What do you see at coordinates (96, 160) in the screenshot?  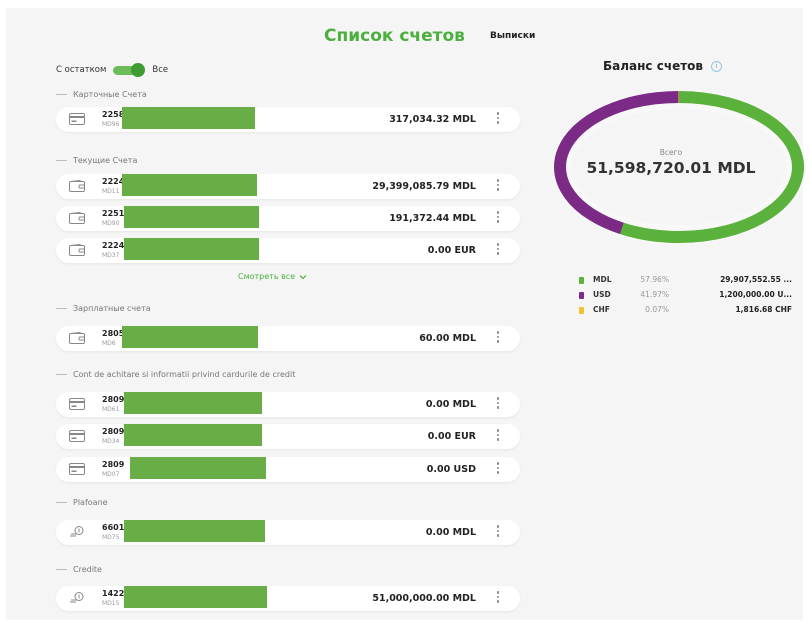 I see `section-title-current-accounts: Текущие Счета` at bounding box center [96, 160].